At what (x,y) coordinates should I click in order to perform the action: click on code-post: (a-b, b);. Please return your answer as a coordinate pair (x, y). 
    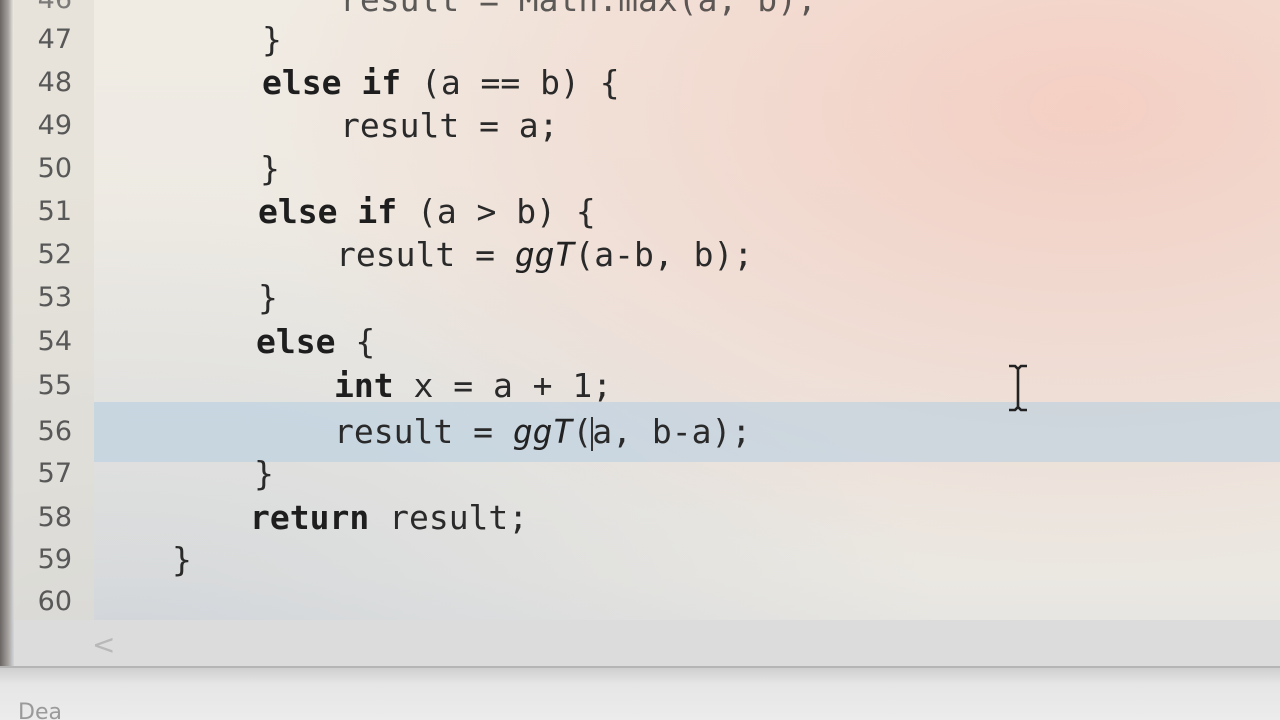
    Looking at the image, I should click on (664, 254).